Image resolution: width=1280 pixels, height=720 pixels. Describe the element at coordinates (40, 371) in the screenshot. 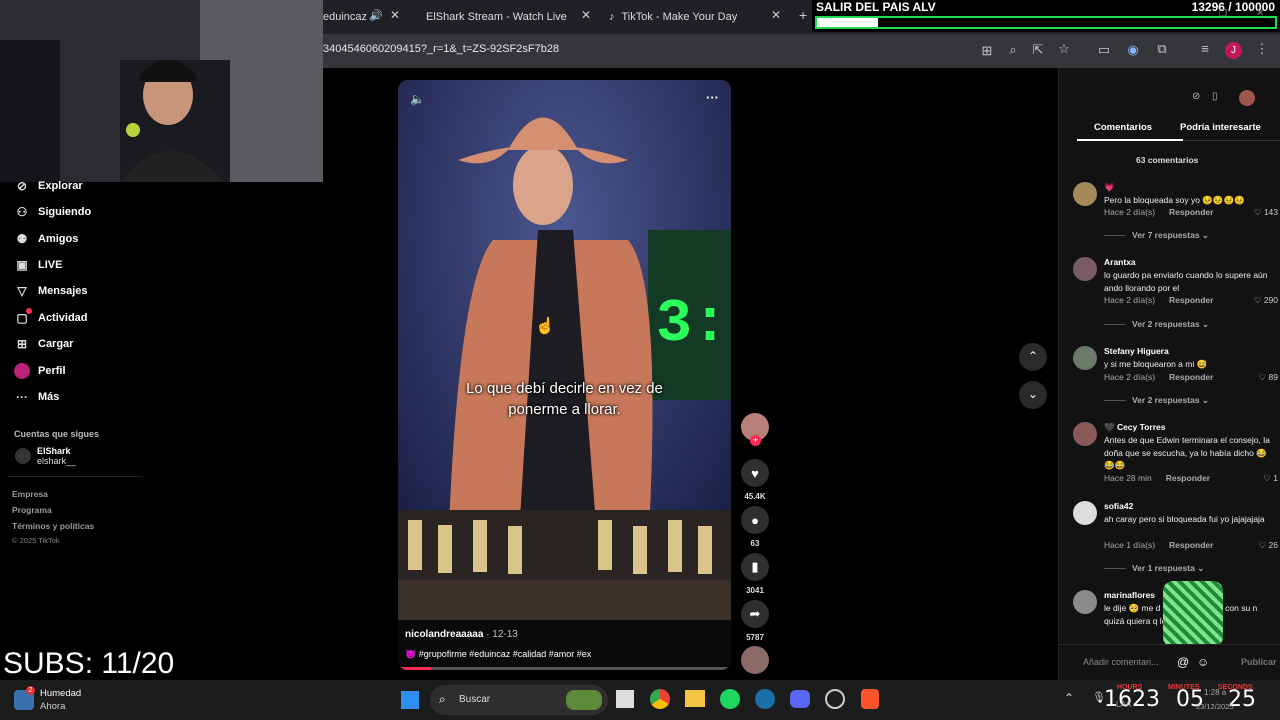

I see `sidebar-item-perfil: Perfil` at that location.